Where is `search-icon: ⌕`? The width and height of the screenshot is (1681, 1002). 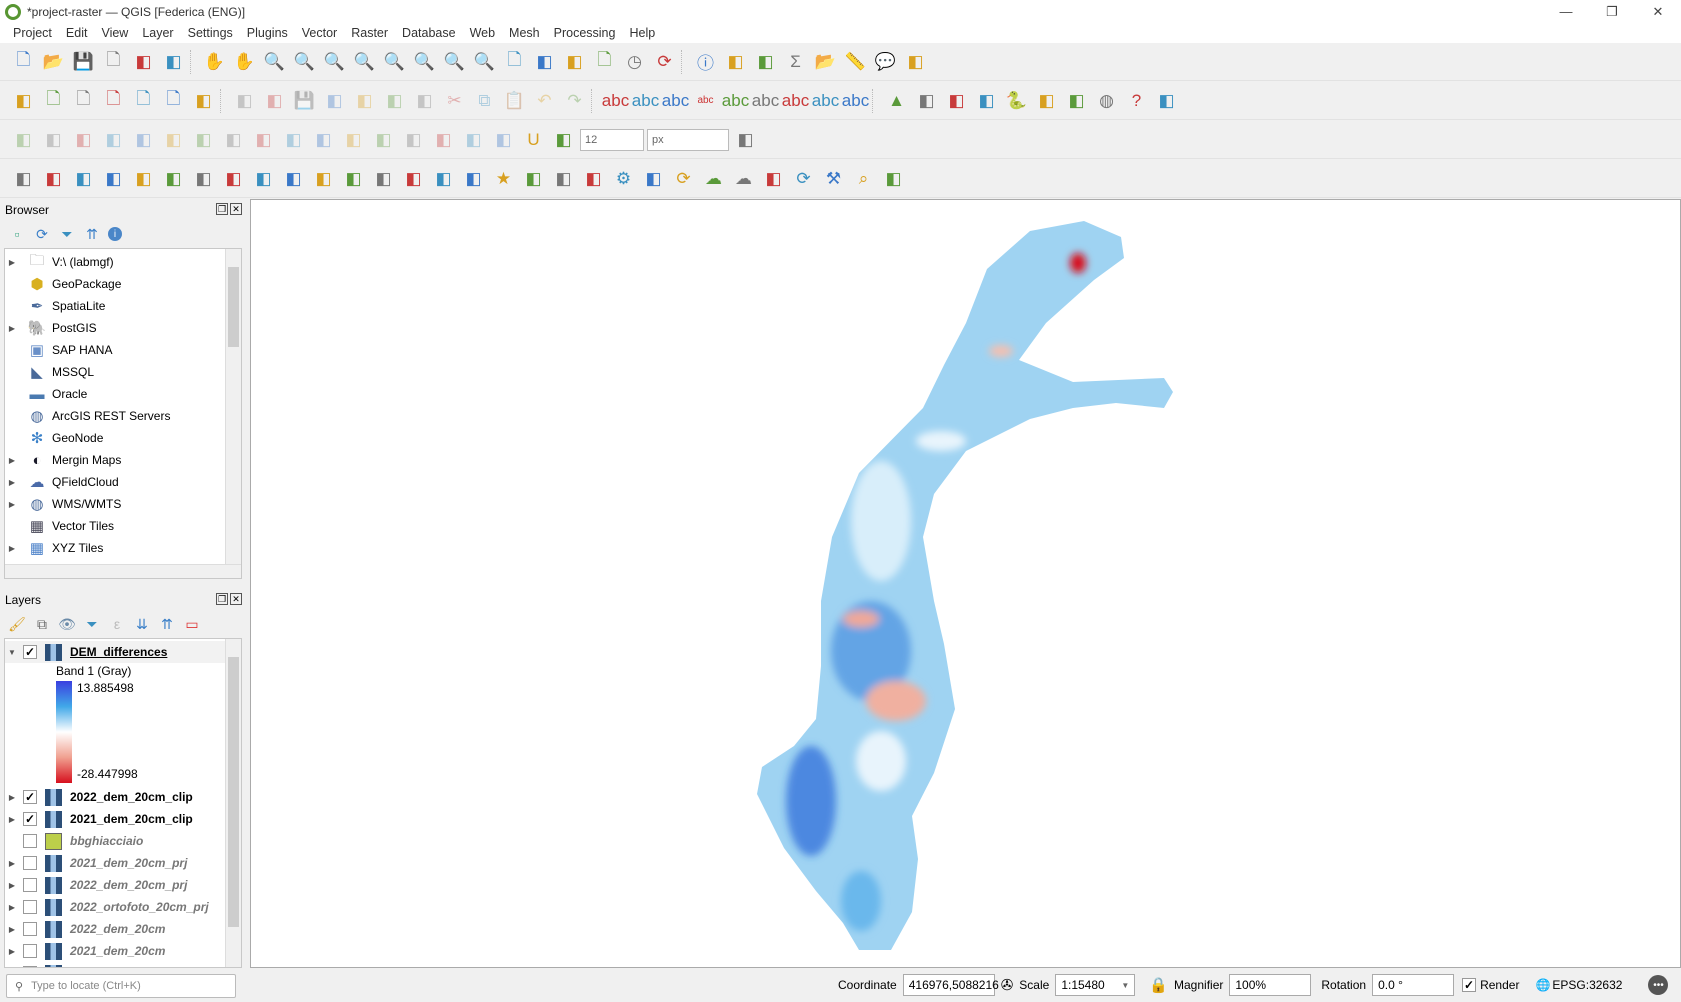 search-icon: ⌕ is located at coordinates (863, 178).